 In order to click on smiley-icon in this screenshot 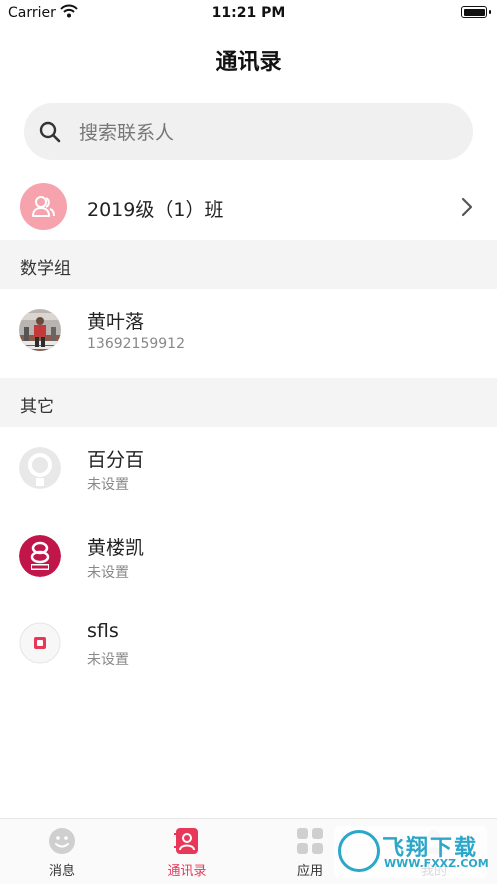, I will do `click(62, 841)`.